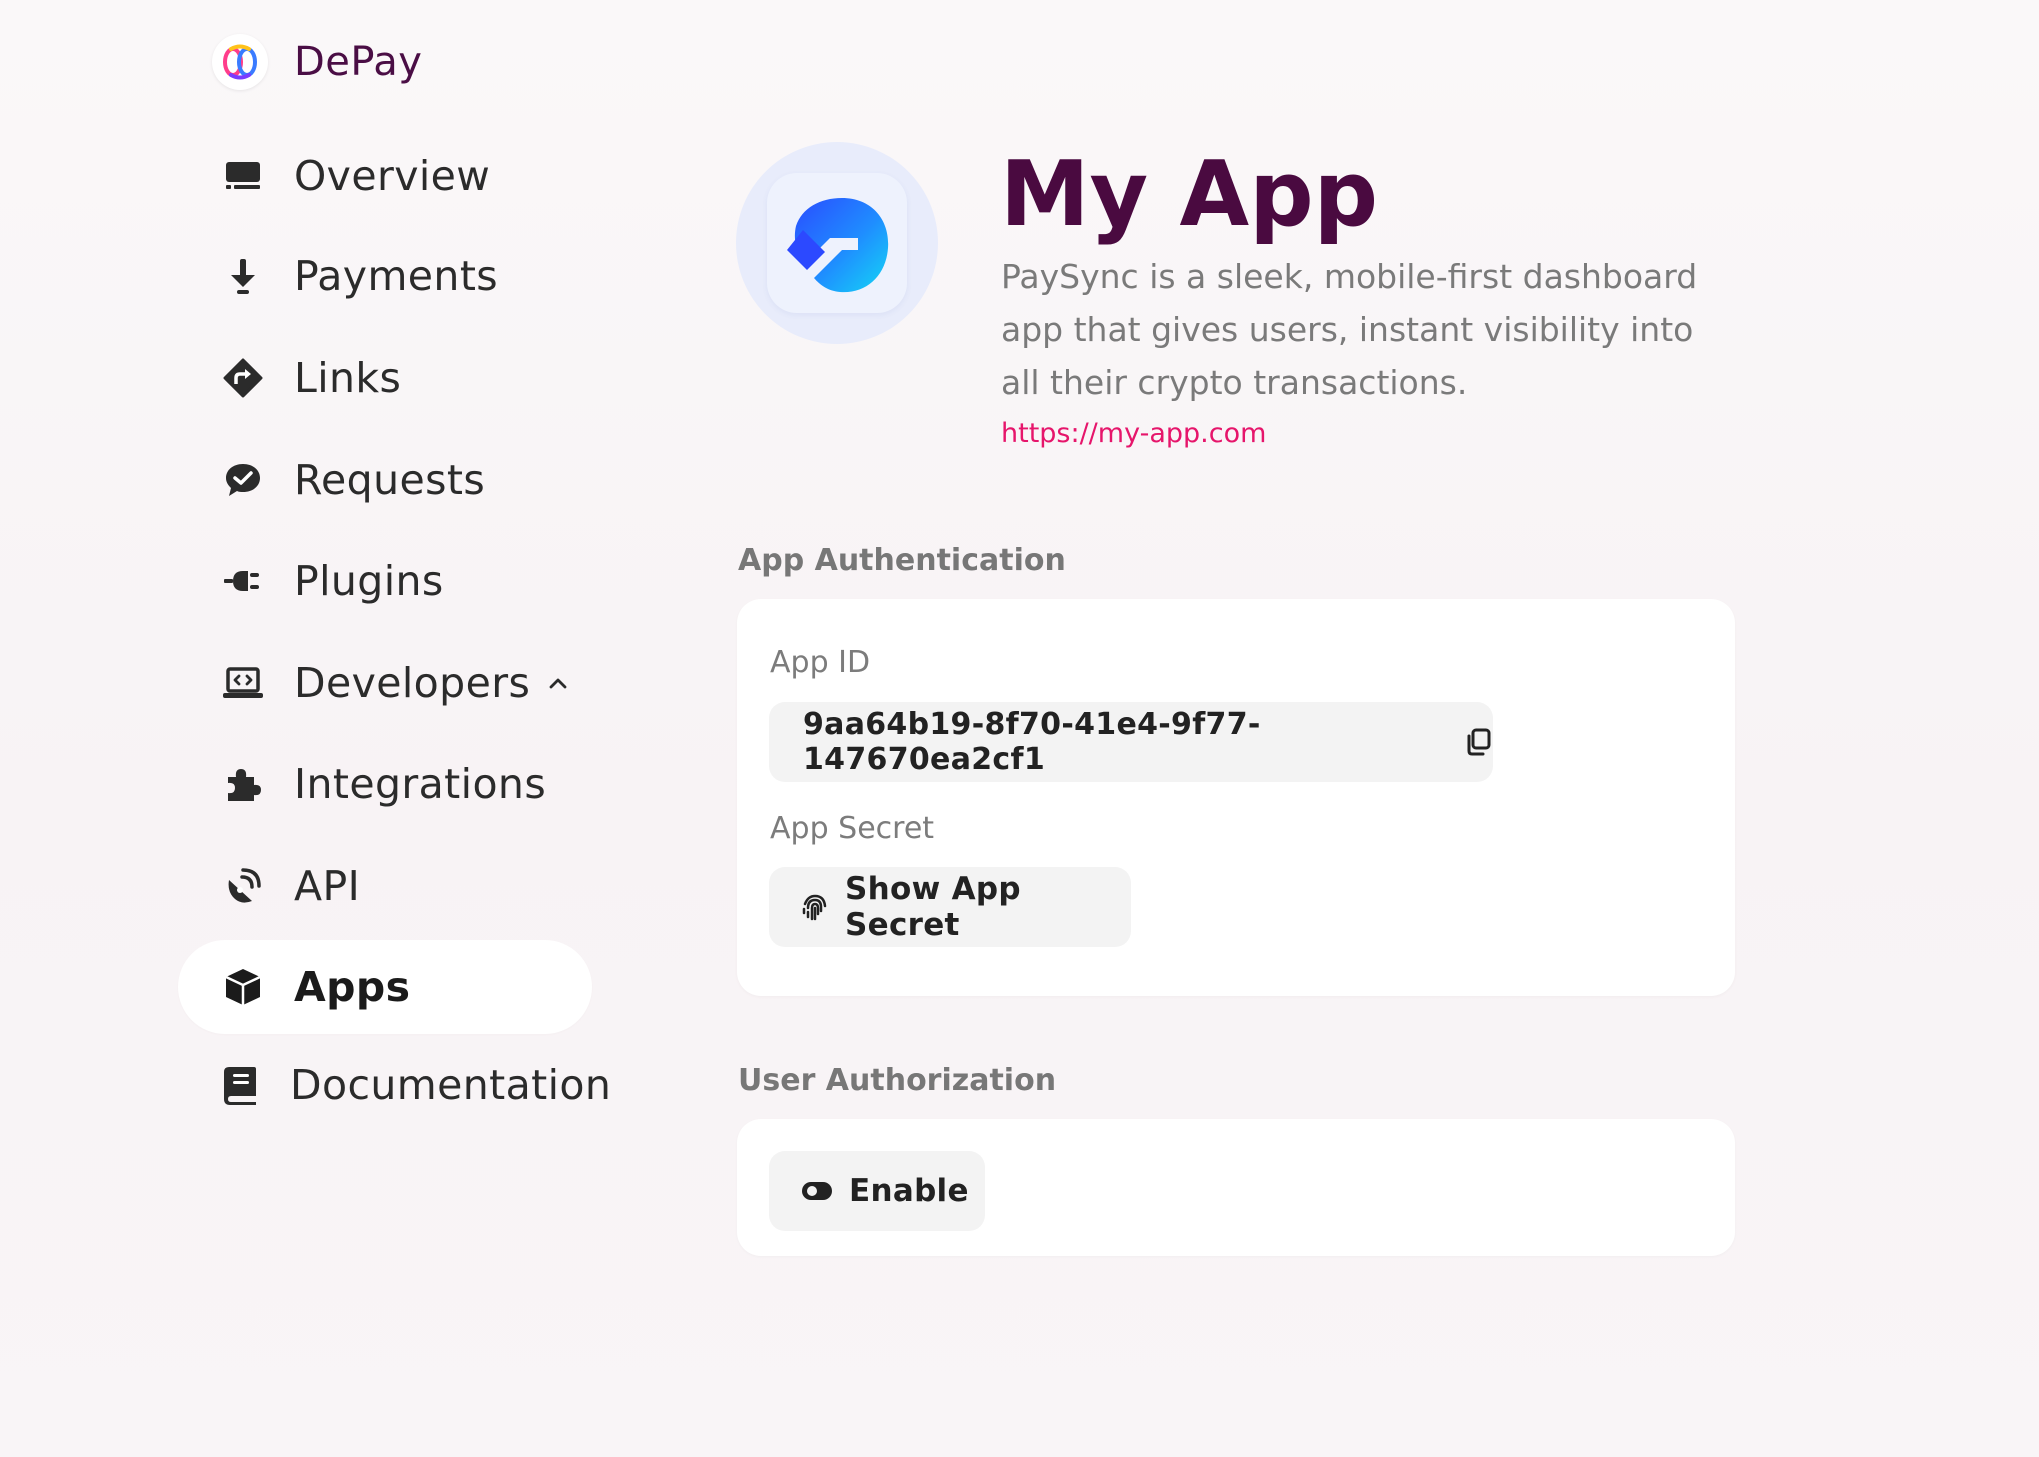  What do you see at coordinates (820, 662) in the screenshot?
I see `app-id-label: App ID` at bounding box center [820, 662].